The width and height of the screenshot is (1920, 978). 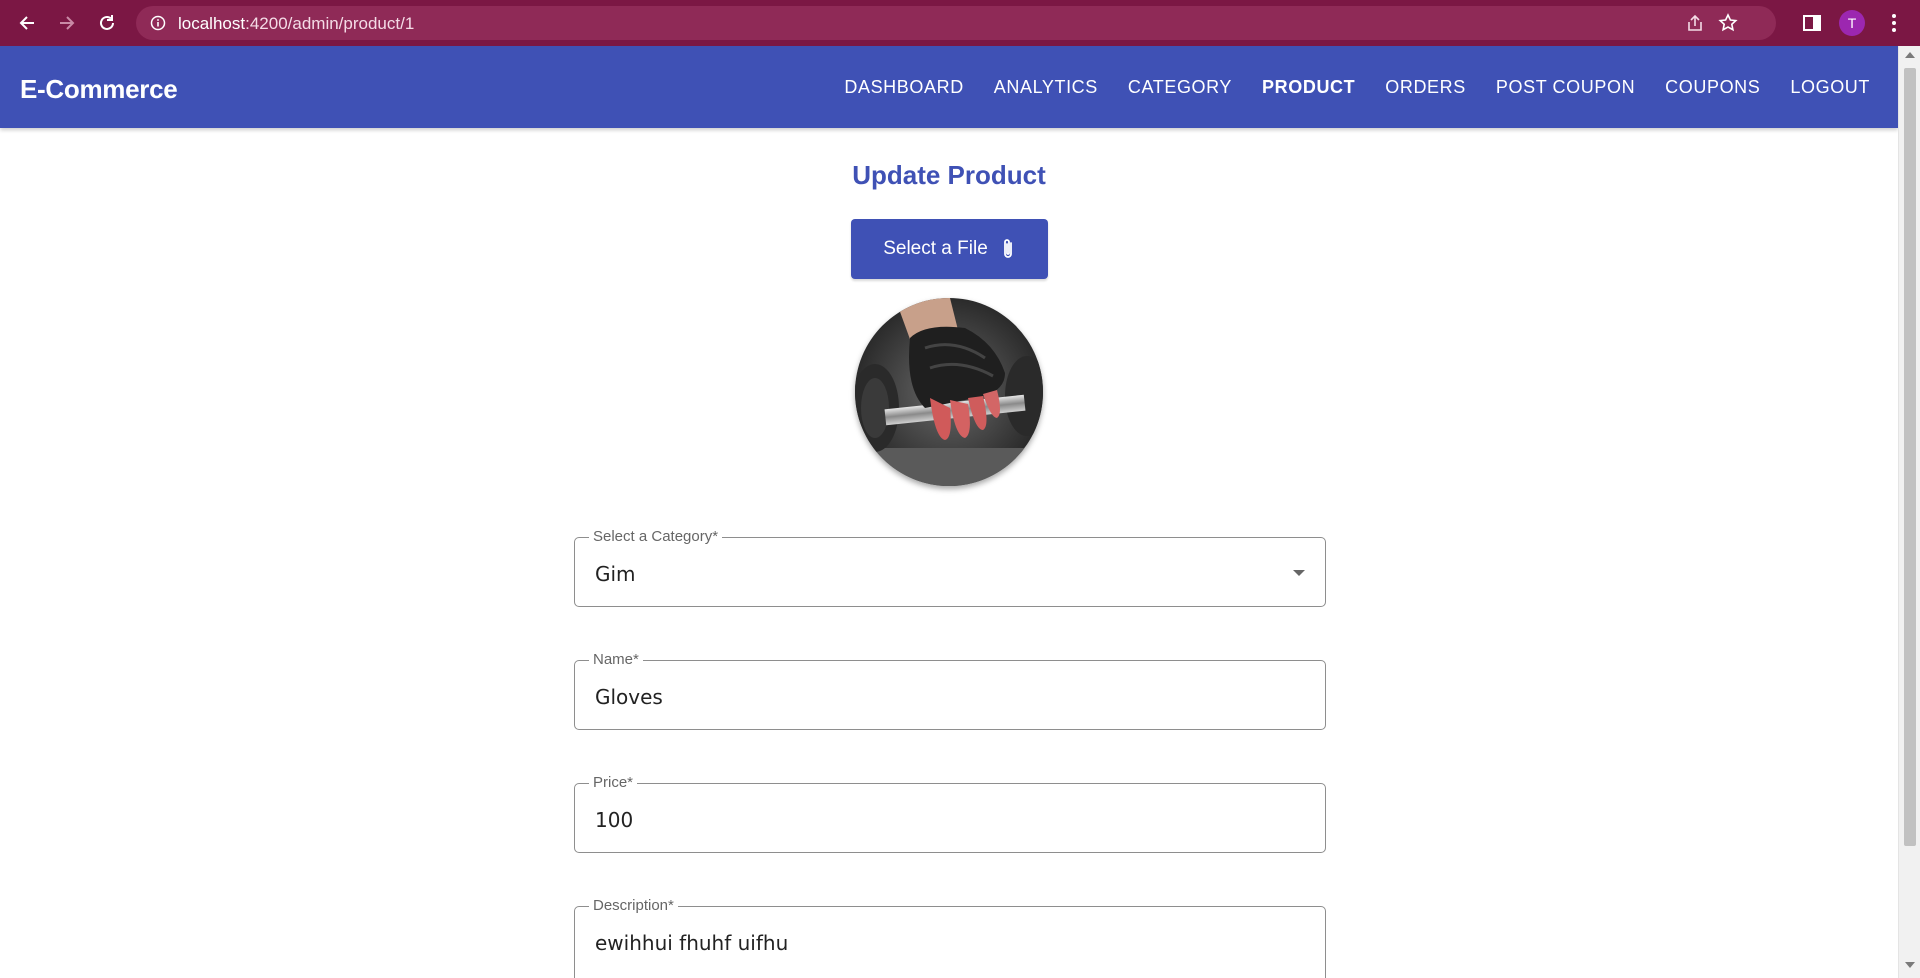 I want to click on reload-icon, so click(x=107, y=23).